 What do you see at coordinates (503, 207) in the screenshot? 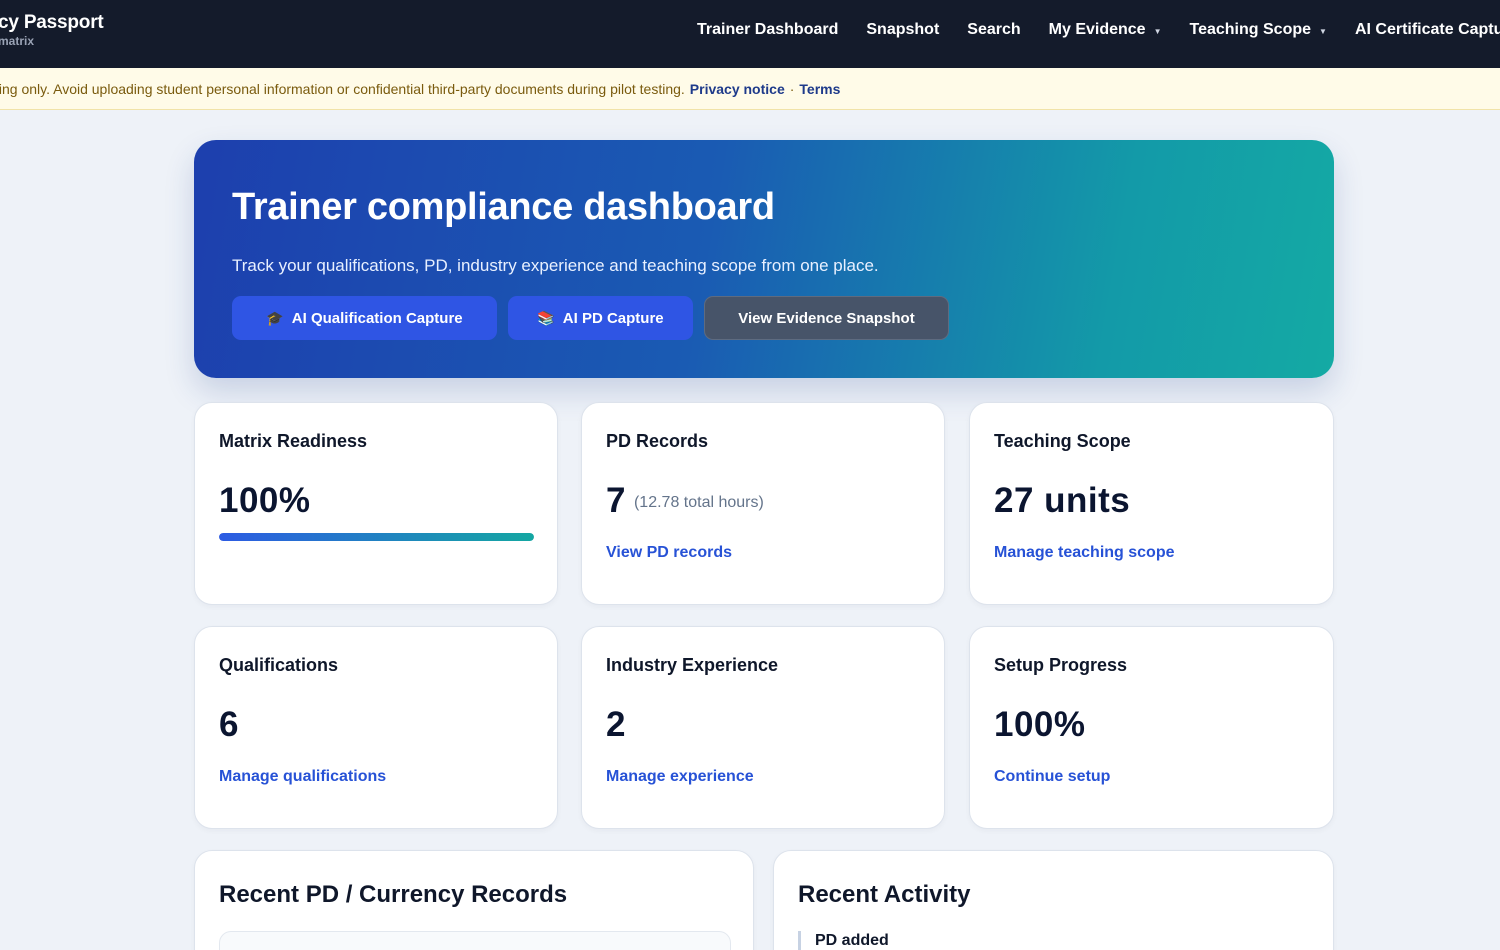
I see `page-title: Trainer compliance dashboard` at bounding box center [503, 207].